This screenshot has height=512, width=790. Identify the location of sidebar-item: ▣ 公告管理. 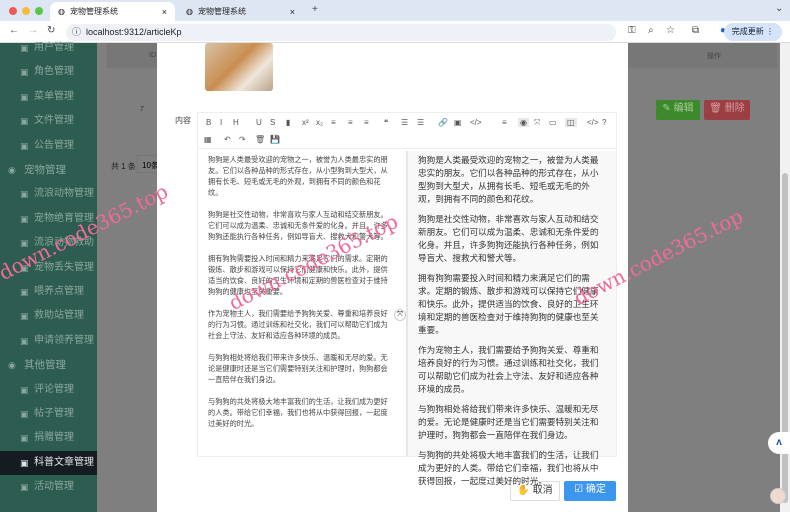
(48, 146).